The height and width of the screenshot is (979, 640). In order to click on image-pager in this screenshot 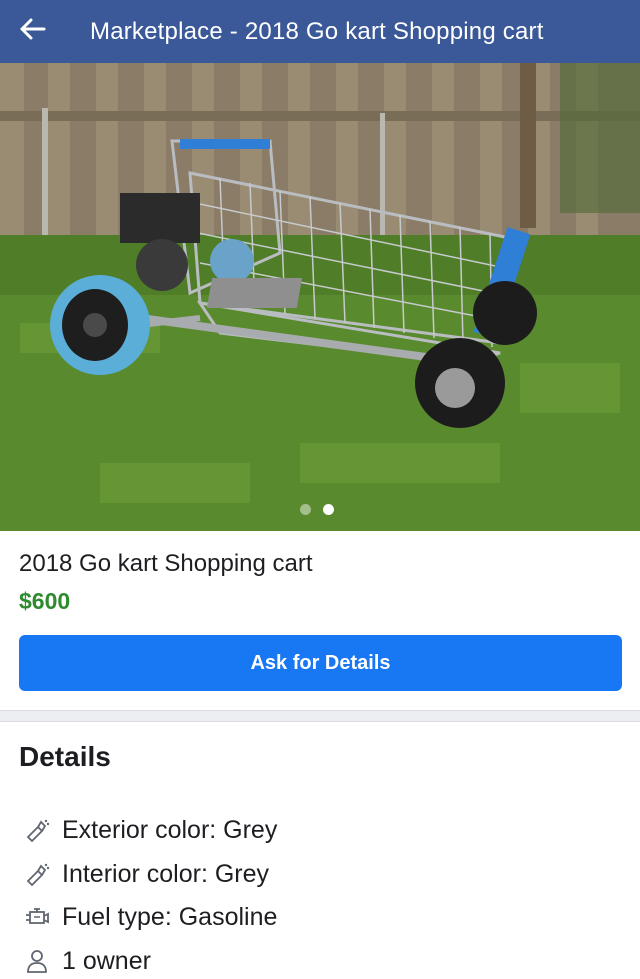, I will do `click(317, 509)`.